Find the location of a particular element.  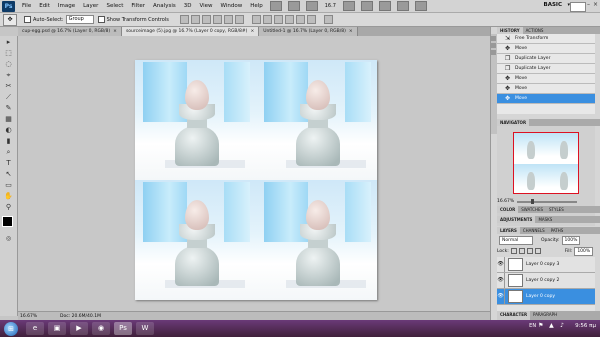

screen-mode-icon is located at coordinates (420, 6).